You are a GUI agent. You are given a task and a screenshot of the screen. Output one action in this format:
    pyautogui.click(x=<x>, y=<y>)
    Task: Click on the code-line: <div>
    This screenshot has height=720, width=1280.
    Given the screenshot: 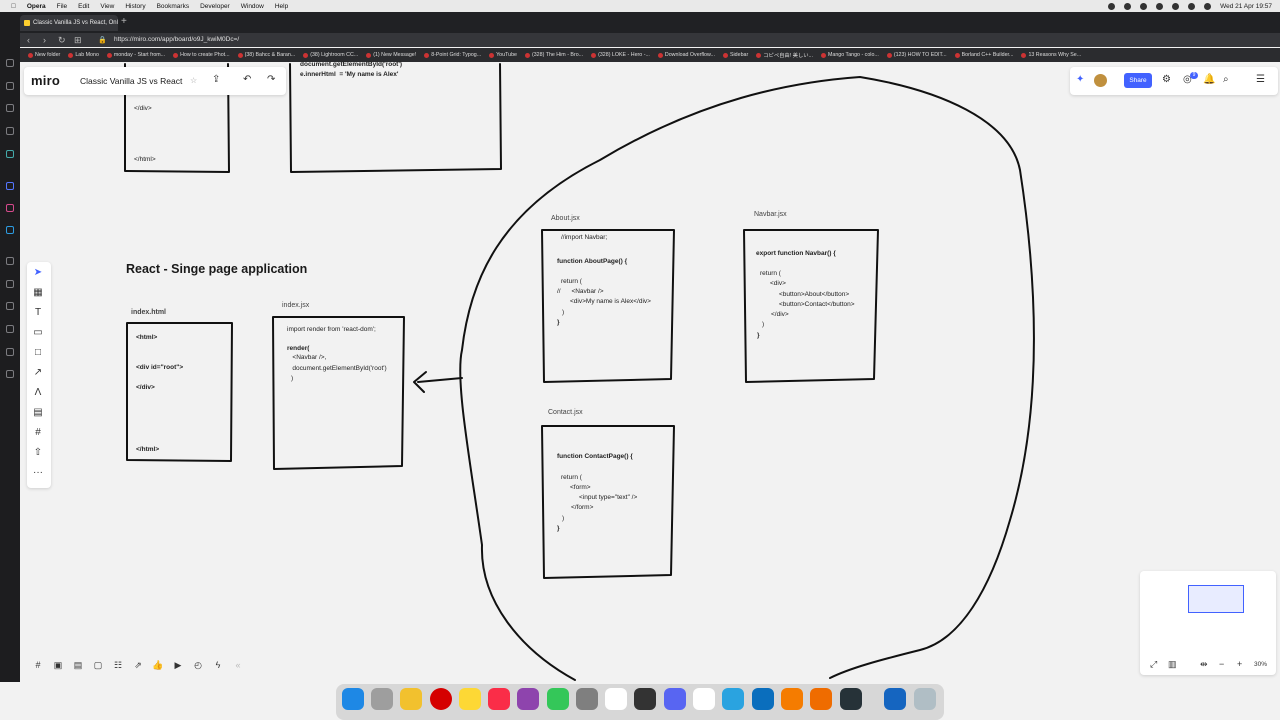 What is the action you would take?
    pyautogui.click(x=778, y=283)
    